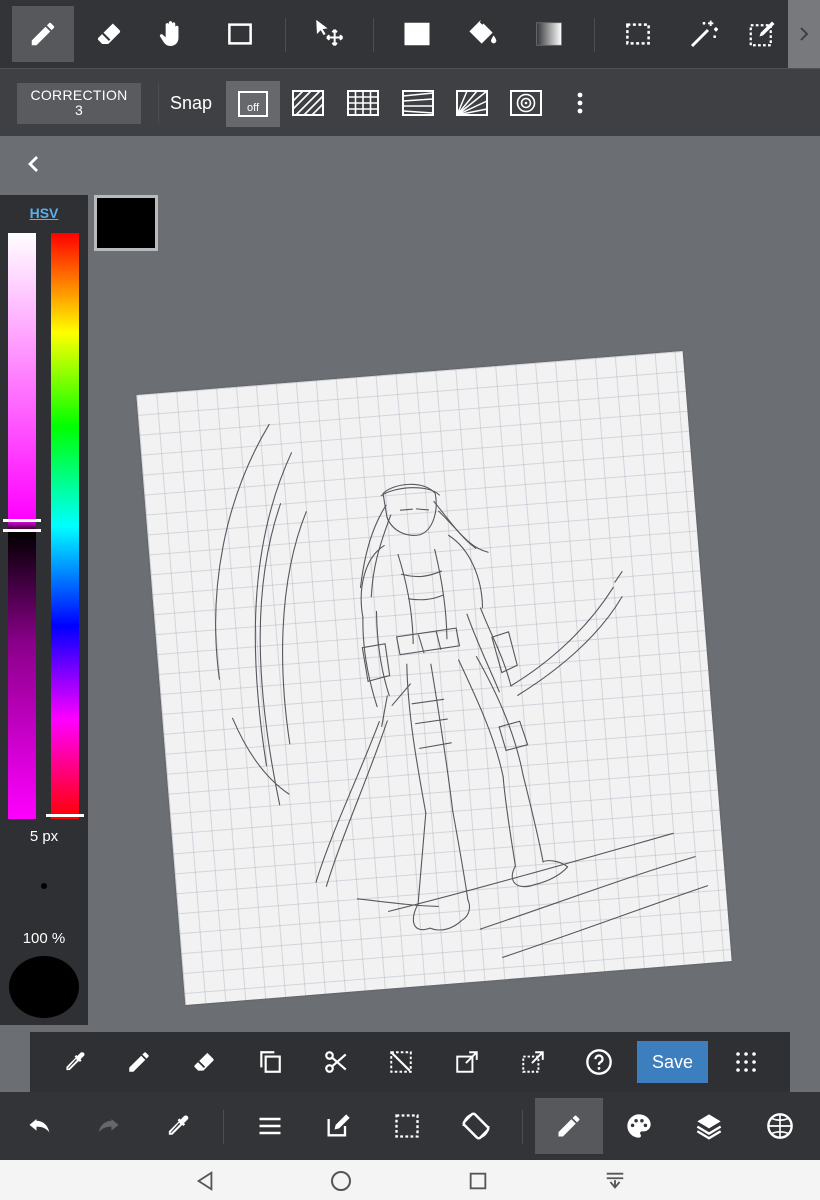  Describe the element at coordinates (44, 213) in the screenshot. I see `hsv-mode-tab: HSV` at that location.